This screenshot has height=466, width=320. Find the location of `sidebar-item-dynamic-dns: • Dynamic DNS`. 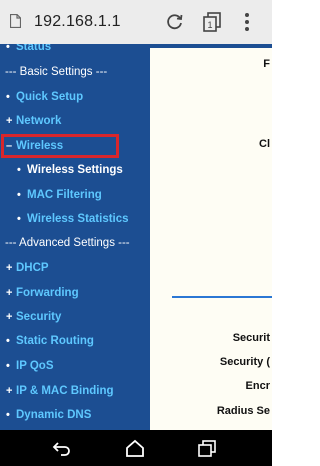

sidebar-item-dynamic-dns: • Dynamic DNS is located at coordinates (48, 419).